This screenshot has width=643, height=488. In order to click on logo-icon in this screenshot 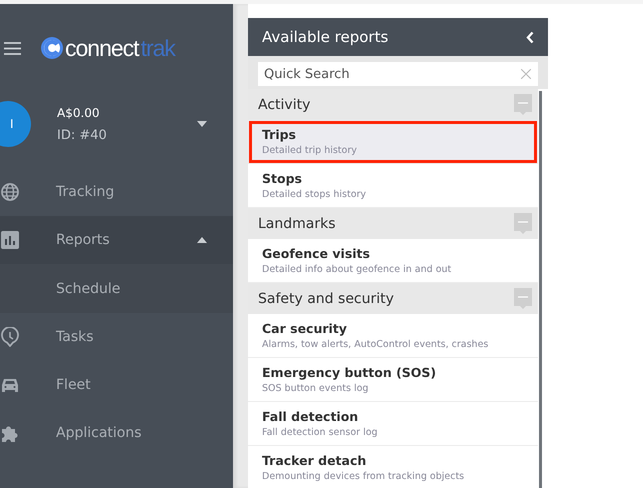, I will do `click(52, 48)`.